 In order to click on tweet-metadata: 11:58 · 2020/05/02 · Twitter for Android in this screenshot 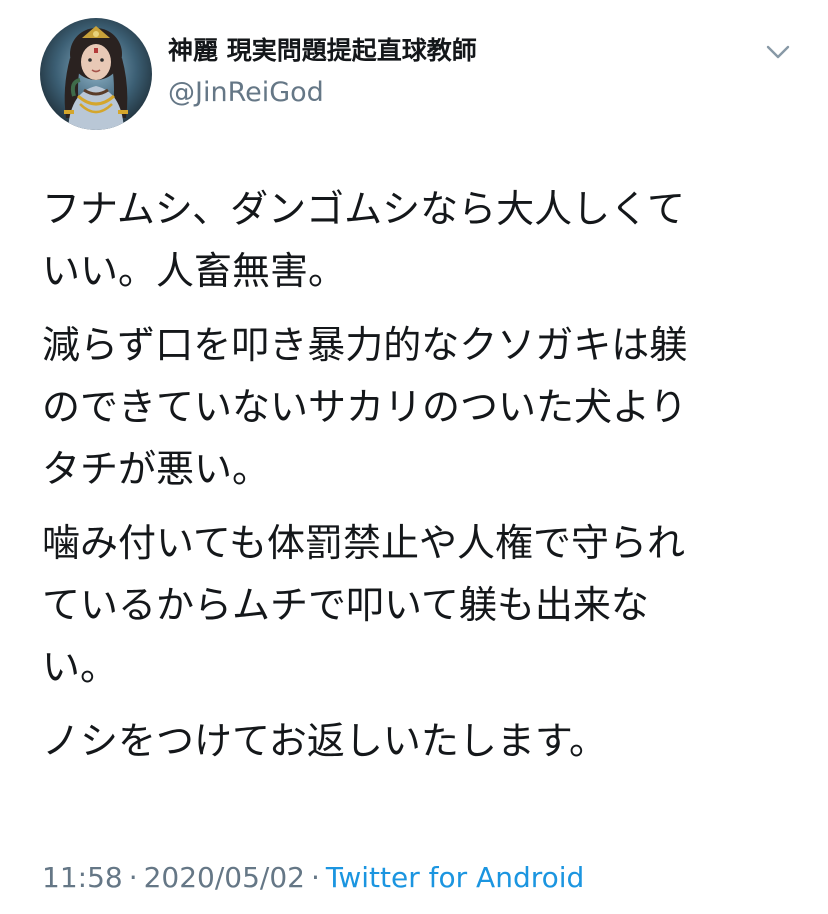, I will do `click(313, 878)`.